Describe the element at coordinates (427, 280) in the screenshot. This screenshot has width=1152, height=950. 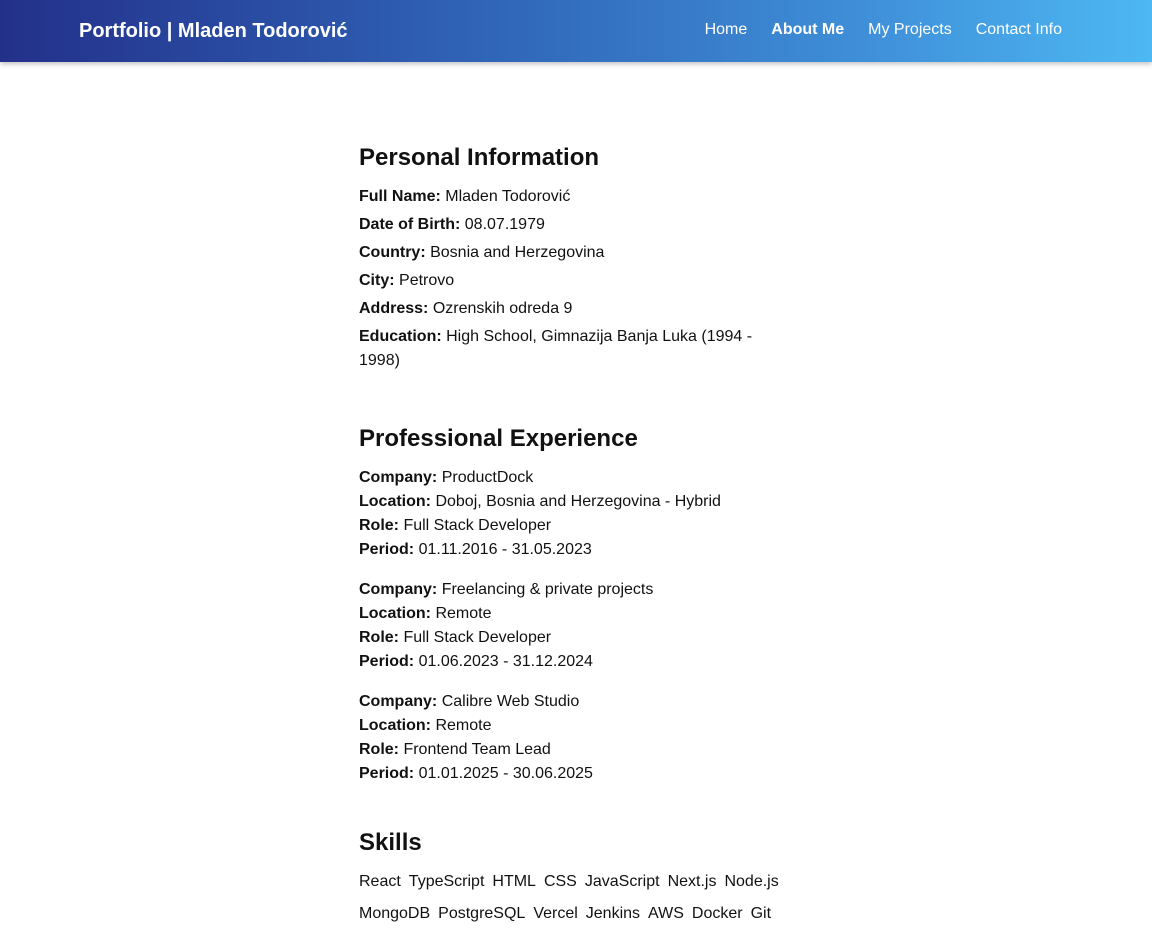
I see `field-value: Petrovo` at that location.